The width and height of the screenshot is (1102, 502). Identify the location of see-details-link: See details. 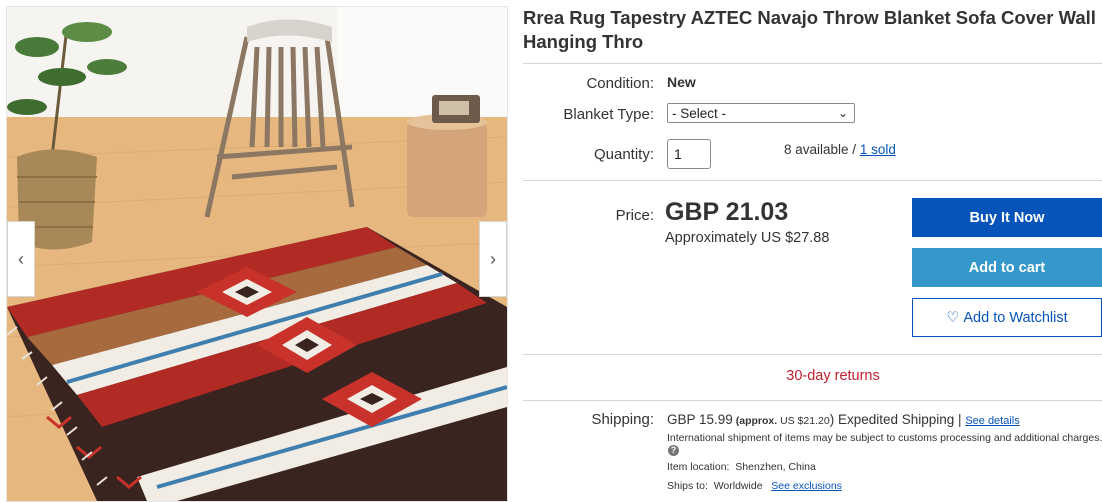
(992, 421).